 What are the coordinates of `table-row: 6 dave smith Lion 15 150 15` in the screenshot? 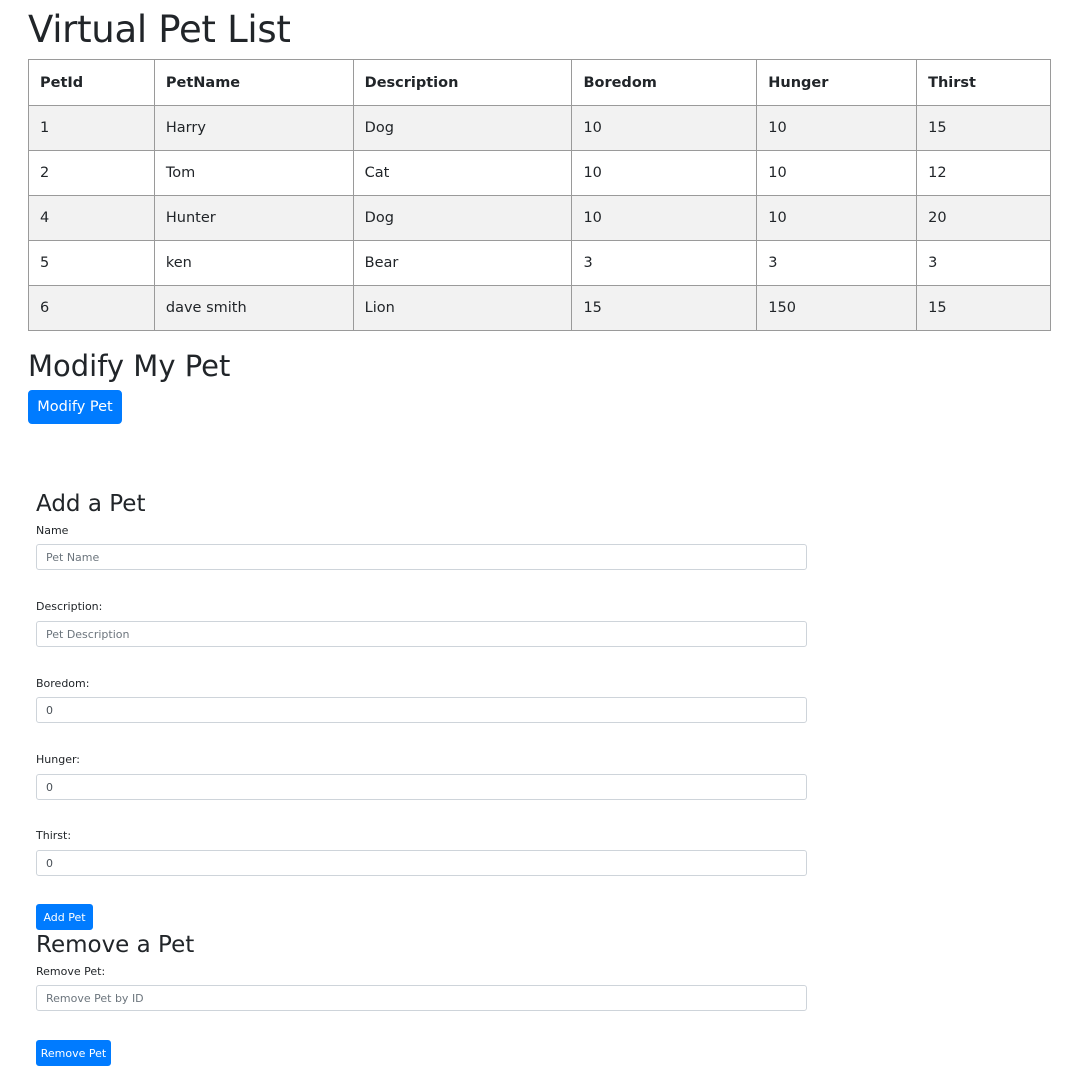 It's located at (539, 308).